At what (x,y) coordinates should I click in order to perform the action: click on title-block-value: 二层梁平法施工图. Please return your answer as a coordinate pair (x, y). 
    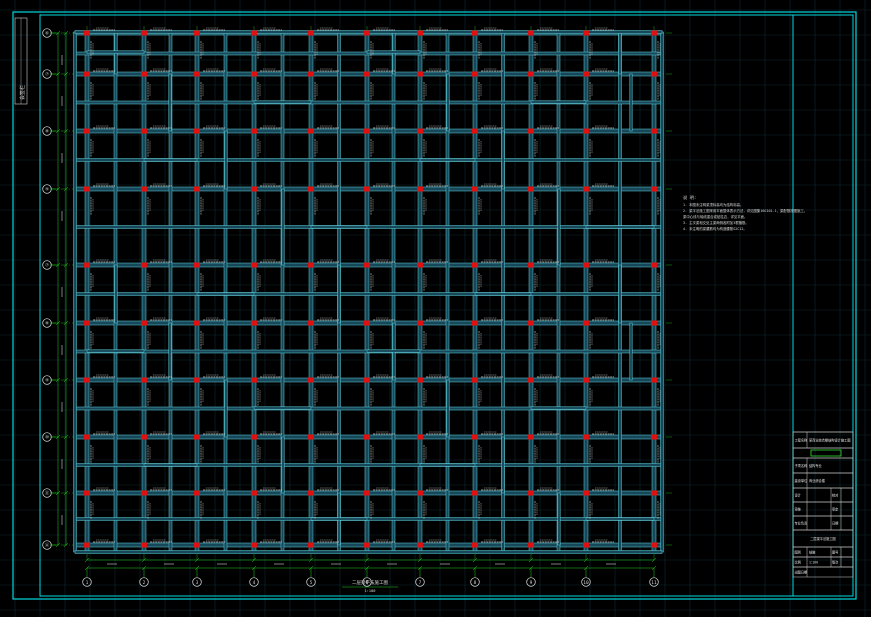
    Looking at the image, I should click on (823, 538).